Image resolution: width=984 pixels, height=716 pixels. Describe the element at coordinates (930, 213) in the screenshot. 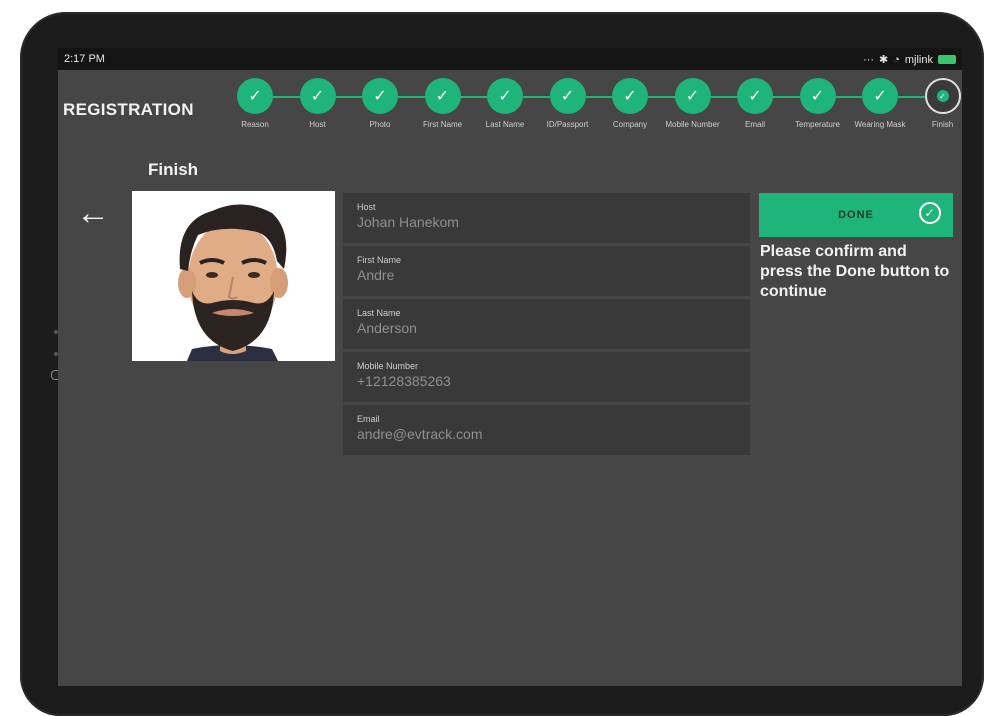

I see `check-circle-icon: ✓` at that location.